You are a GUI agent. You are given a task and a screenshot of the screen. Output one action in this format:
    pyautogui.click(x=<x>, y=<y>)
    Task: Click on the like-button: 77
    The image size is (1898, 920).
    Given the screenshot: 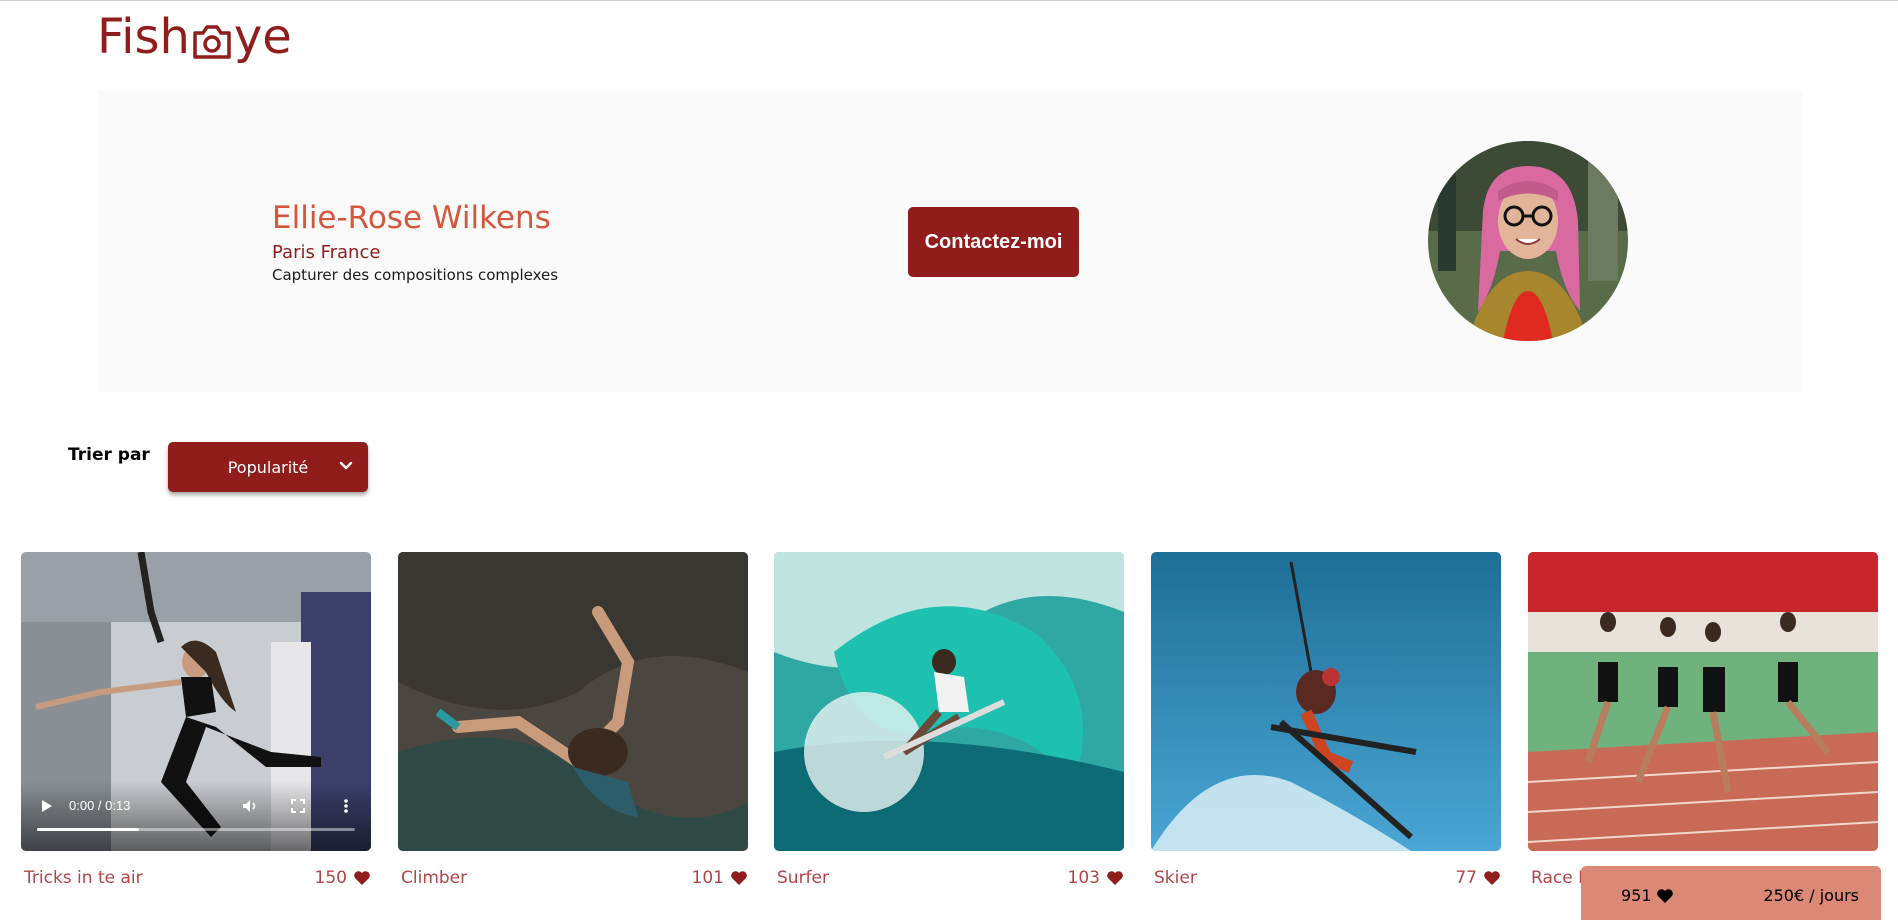 What is the action you would take?
    pyautogui.click(x=1478, y=878)
    